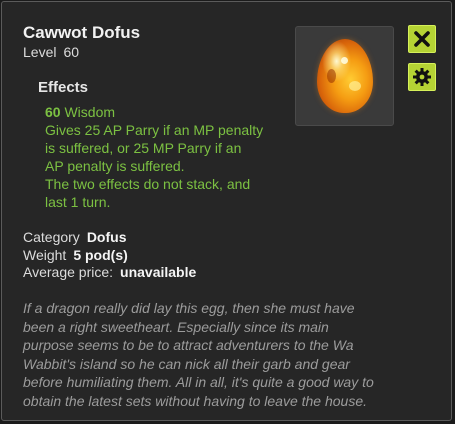 This screenshot has height=424, width=455. Describe the element at coordinates (40, 52) in the screenshot. I see `level-label: Level` at that location.